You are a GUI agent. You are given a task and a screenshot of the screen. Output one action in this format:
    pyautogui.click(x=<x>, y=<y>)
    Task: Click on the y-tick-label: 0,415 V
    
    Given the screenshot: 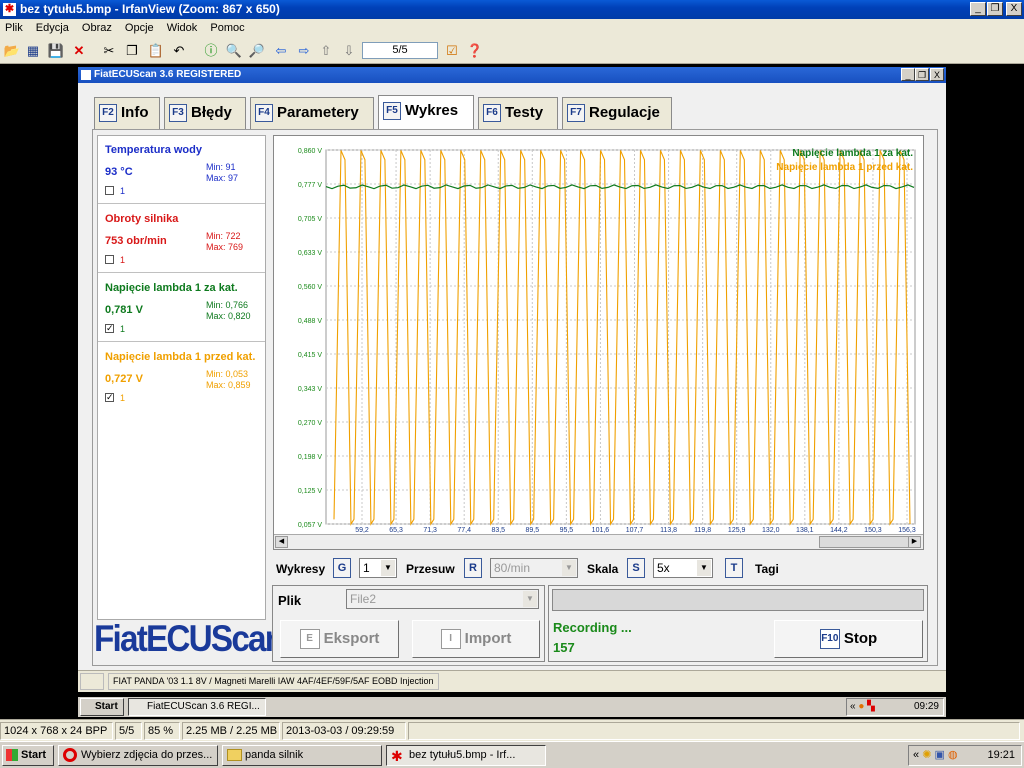 What is the action you would take?
    pyautogui.click(x=310, y=355)
    